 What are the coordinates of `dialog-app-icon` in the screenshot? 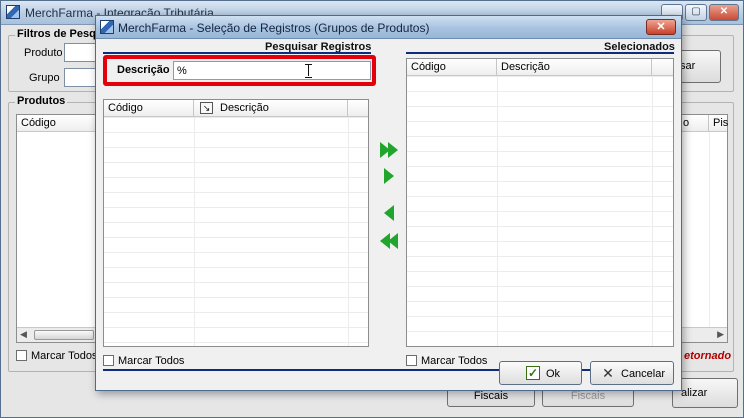 It's located at (107, 27).